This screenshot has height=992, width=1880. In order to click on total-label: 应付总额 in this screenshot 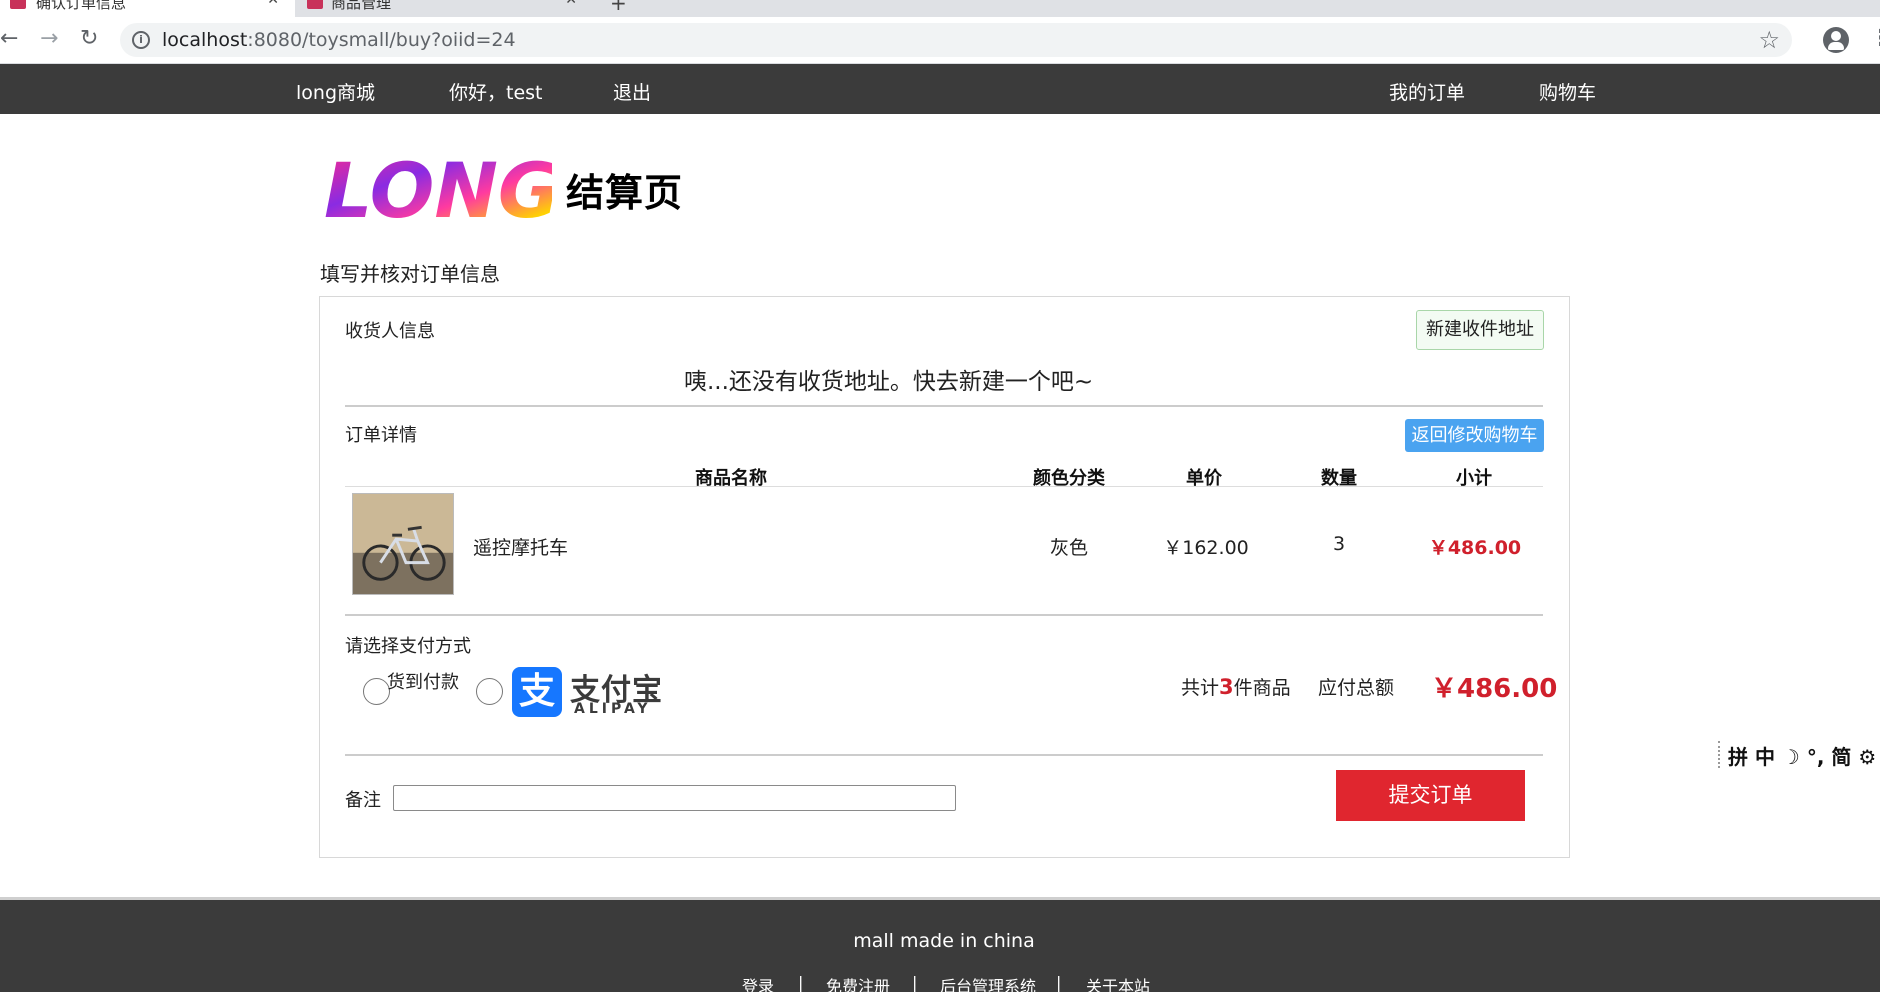, I will do `click(1356, 688)`.